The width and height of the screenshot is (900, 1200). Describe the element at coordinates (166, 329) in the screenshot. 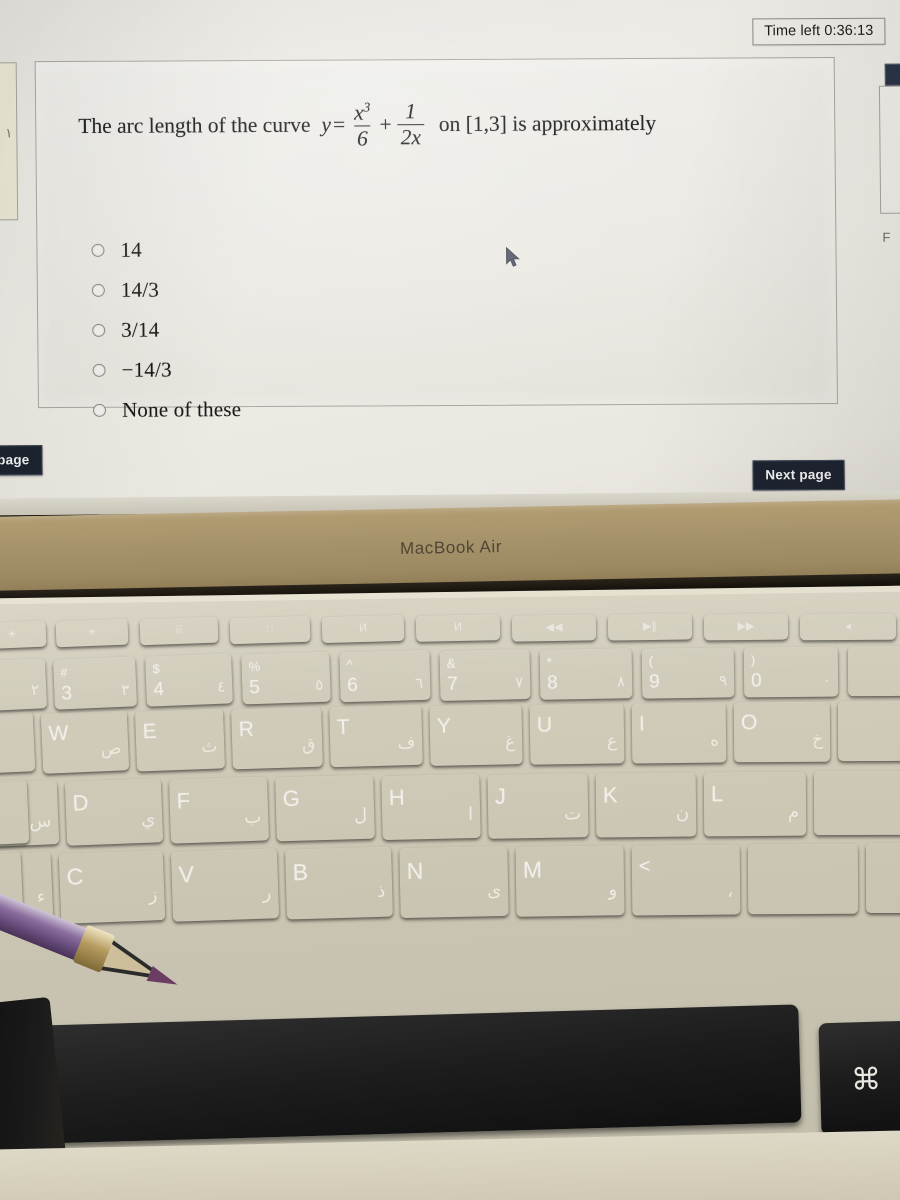

I see `answer-option-3: 3/14` at that location.